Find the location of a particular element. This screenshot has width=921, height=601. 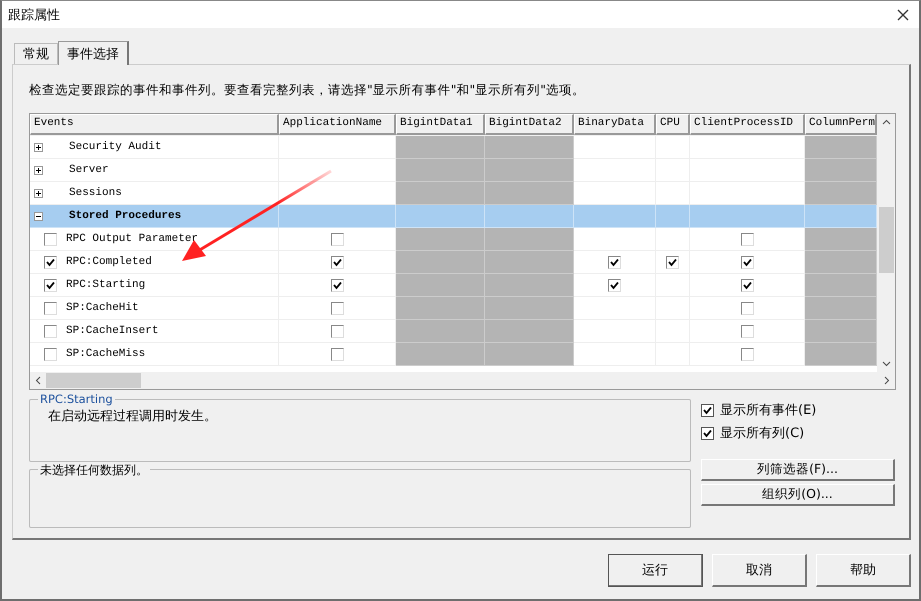

option-label: 显示所有列(C) is located at coordinates (762, 433).